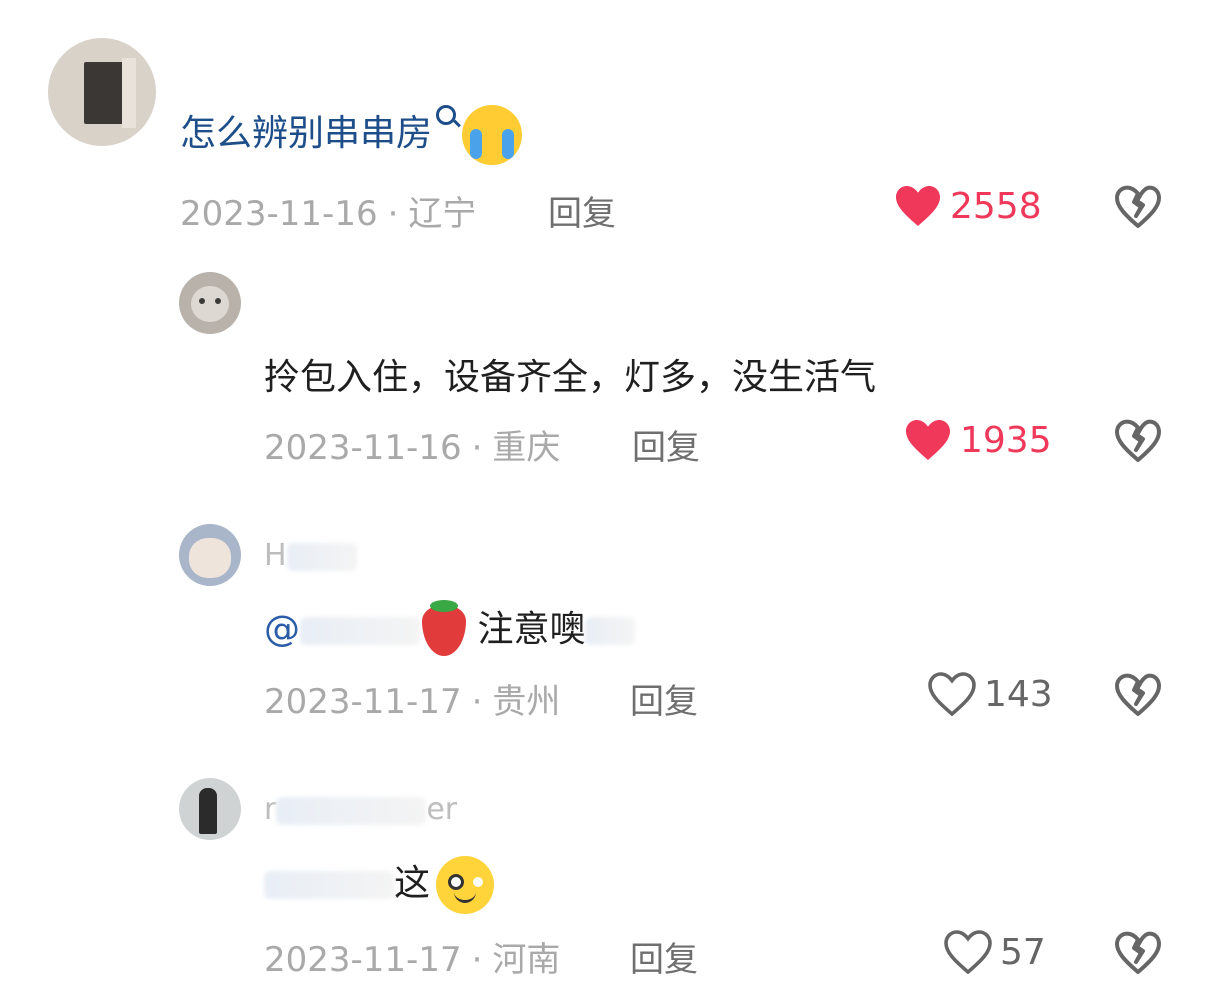  What do you see at coordinates (442, 809) in the screenshot?
I see `username-suffix: er` at bounding box center [442, 809].